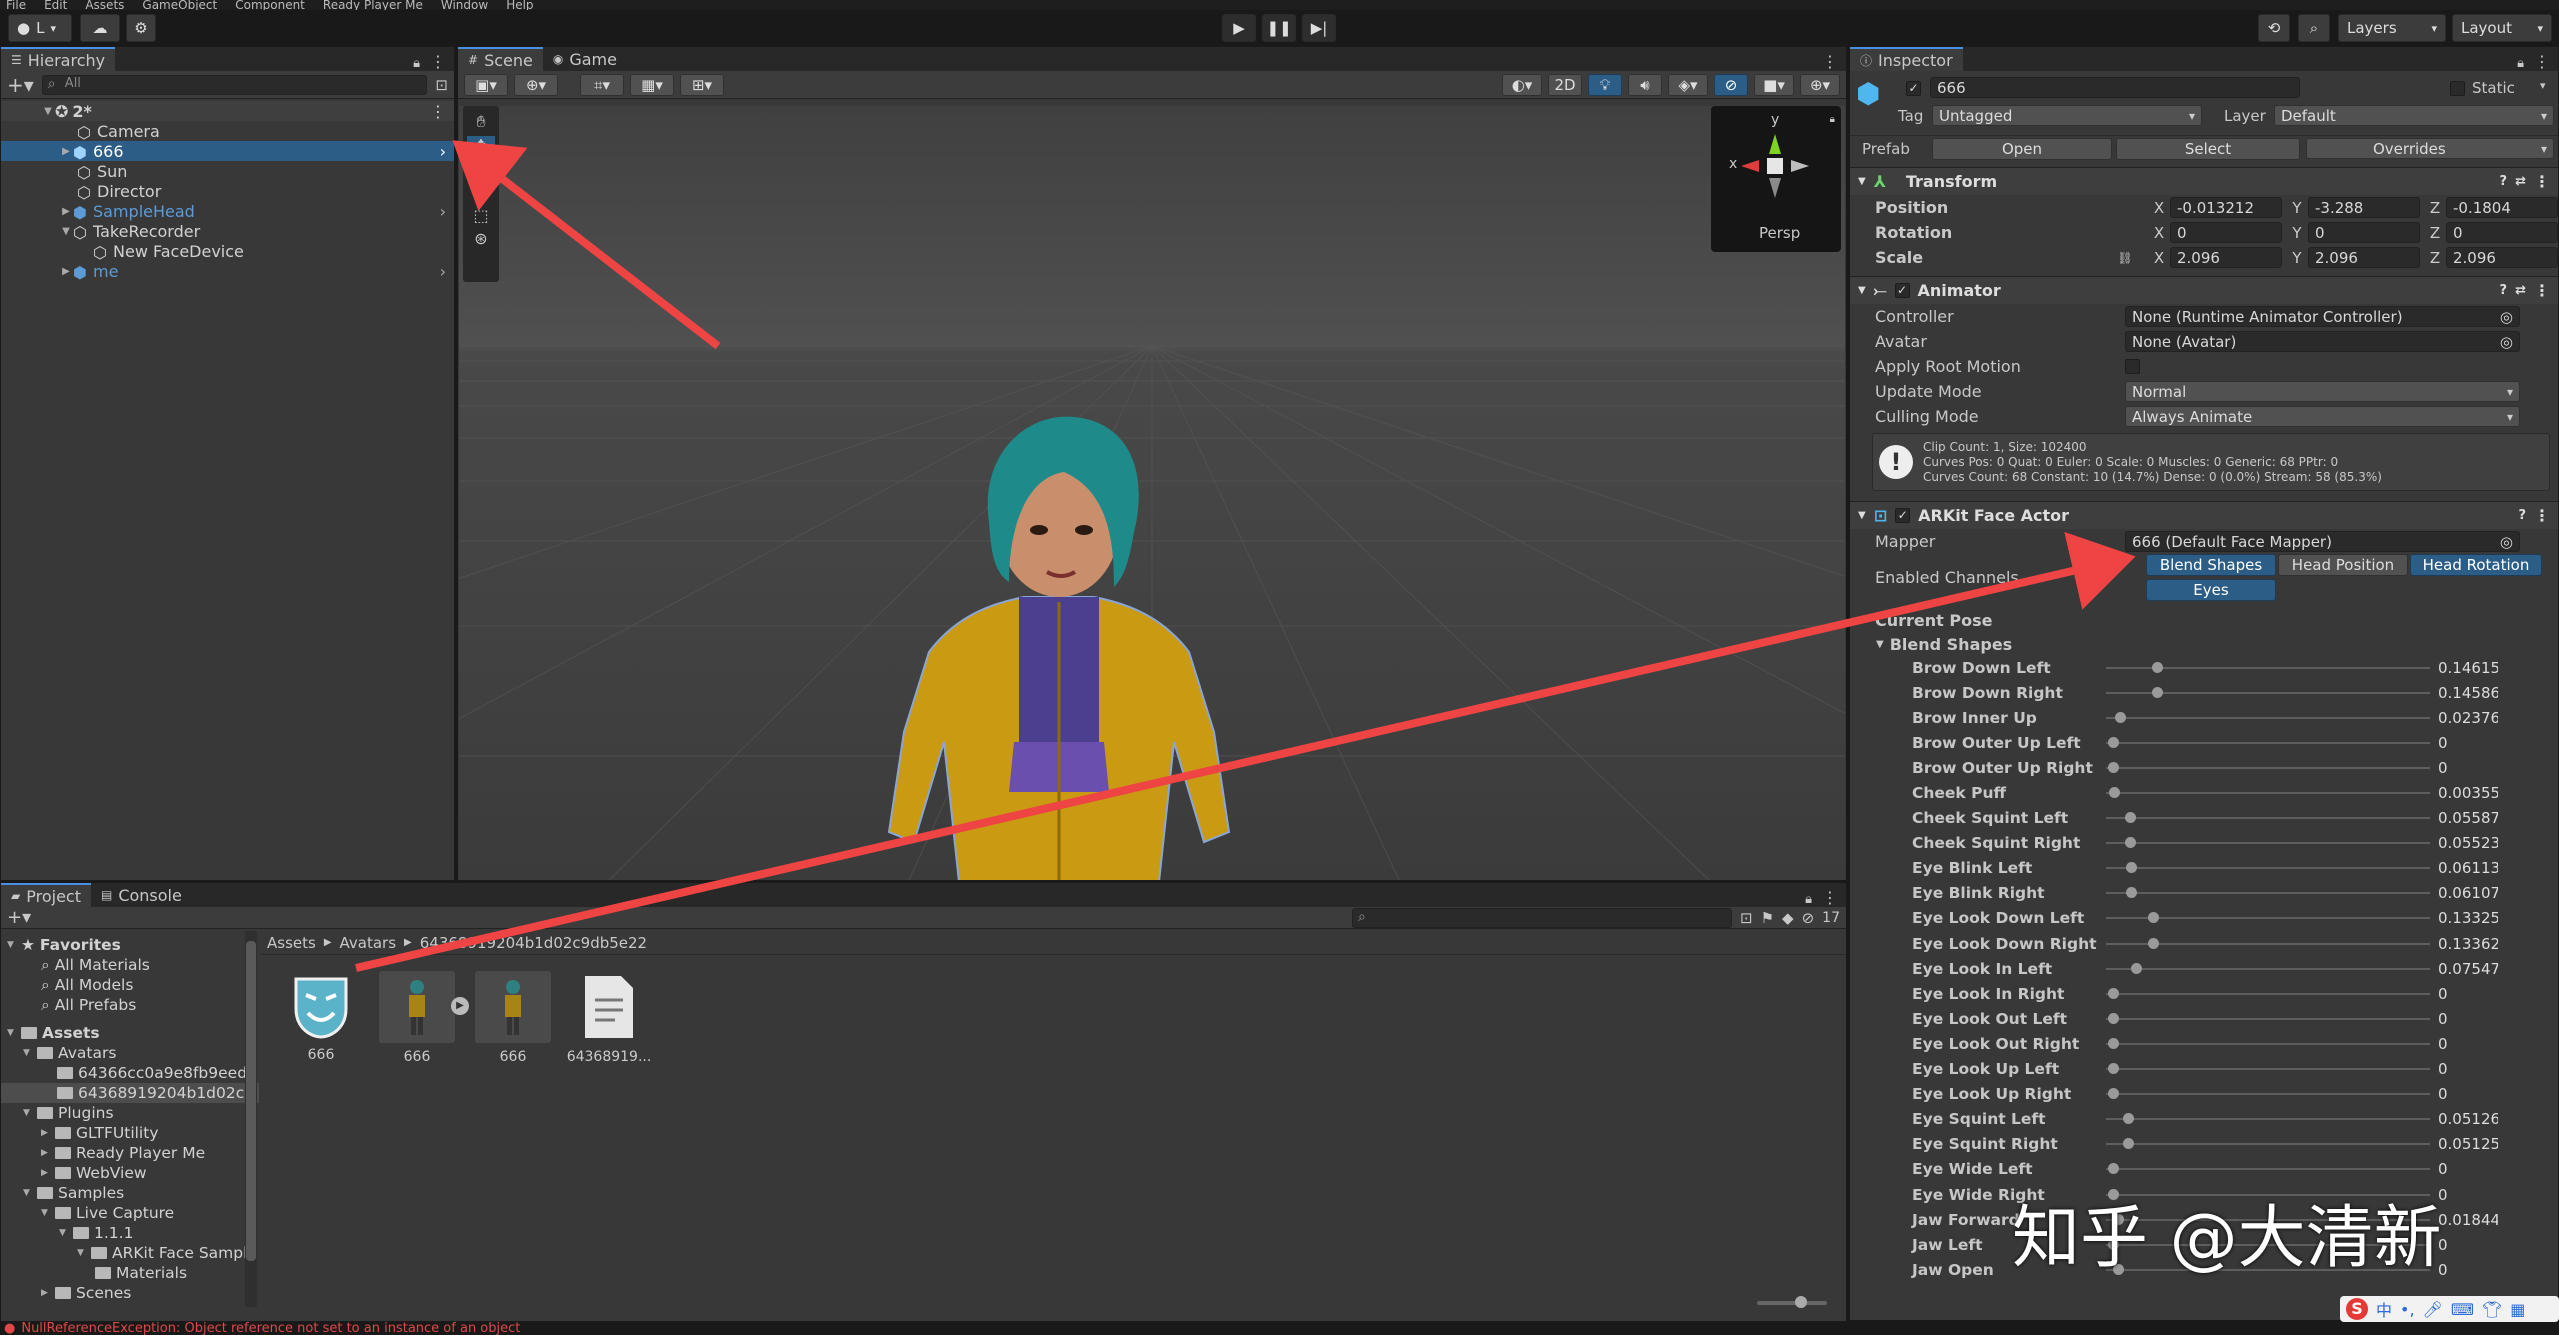 The image size is (2559, 1335). Describe the element at coordinates (533, 943) in the screenshot. I see `breadcrumb-current: 64368919204b1d02c9db5e22` at that location.